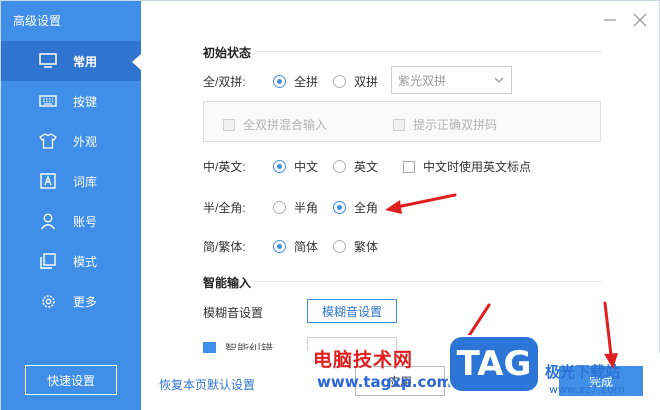  I want to click on sidebar-item-label: 更多, so click(85, 301).